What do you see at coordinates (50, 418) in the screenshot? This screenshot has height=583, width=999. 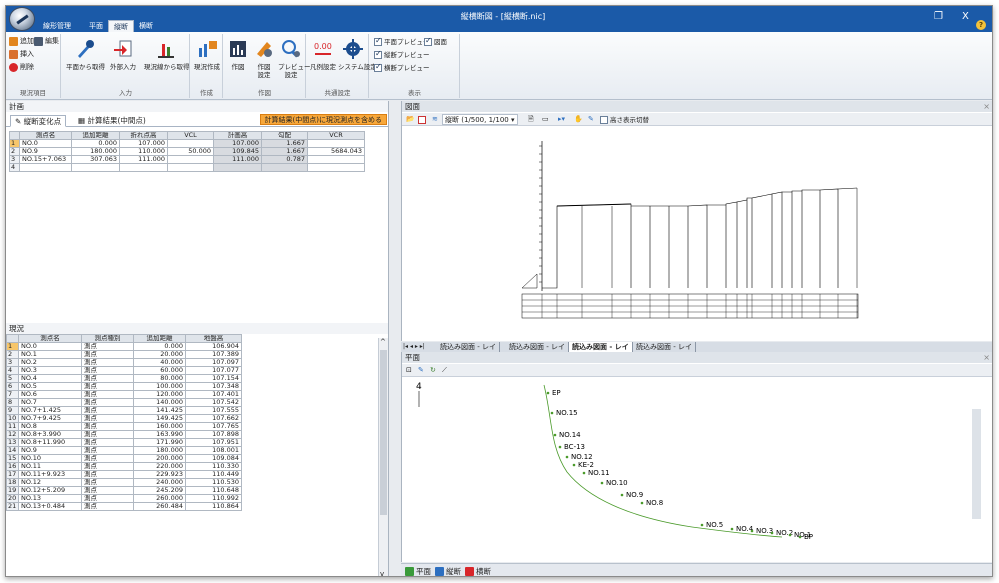 I see `table-cell: NO.7+9.425` at bounding box center [50, 418].